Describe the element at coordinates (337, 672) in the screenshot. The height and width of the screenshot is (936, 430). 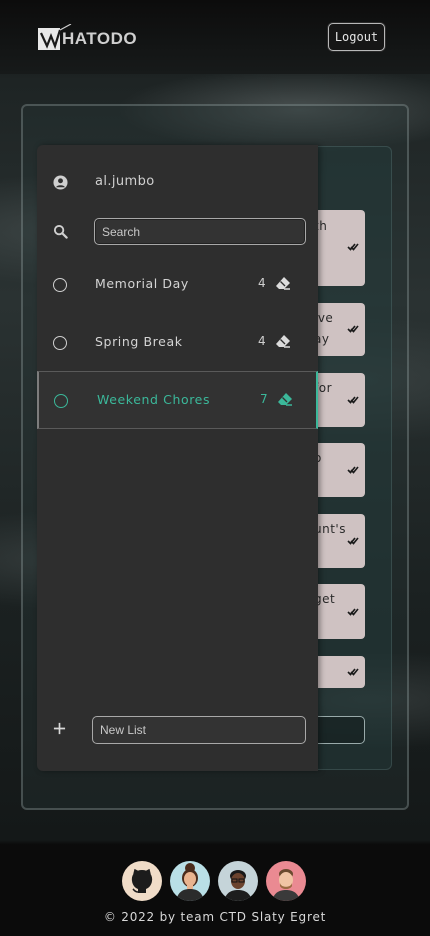
I see `task-item` at that location.